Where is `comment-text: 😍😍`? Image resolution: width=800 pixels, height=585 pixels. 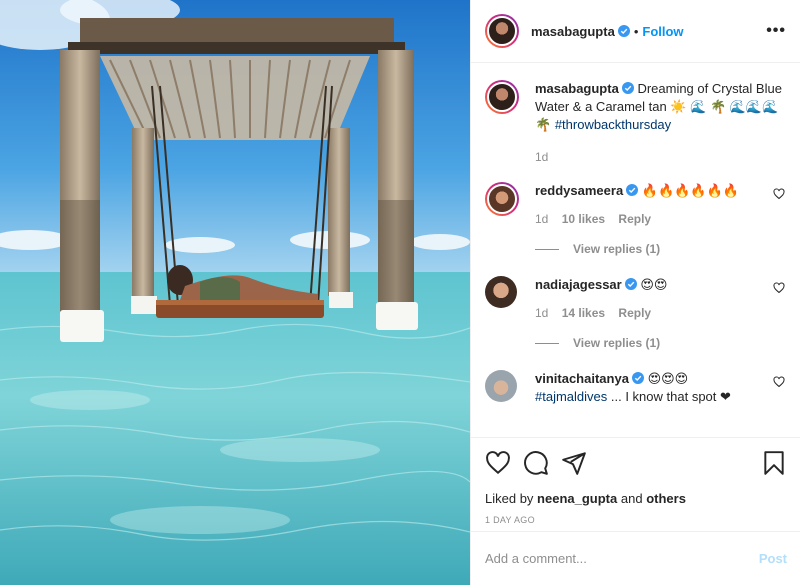
comment-text: 😍😍 is located at coordinates (654, 284).